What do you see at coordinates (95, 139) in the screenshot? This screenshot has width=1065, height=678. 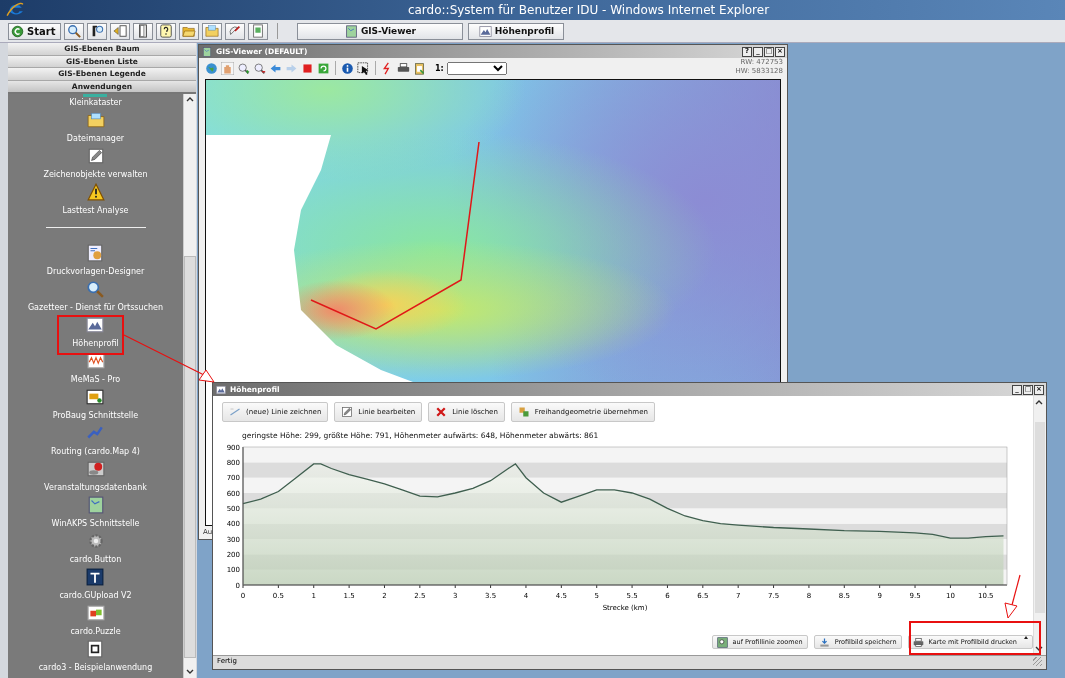 I see `app-launcher: Dateimanager` at bounding box center [95, 139].